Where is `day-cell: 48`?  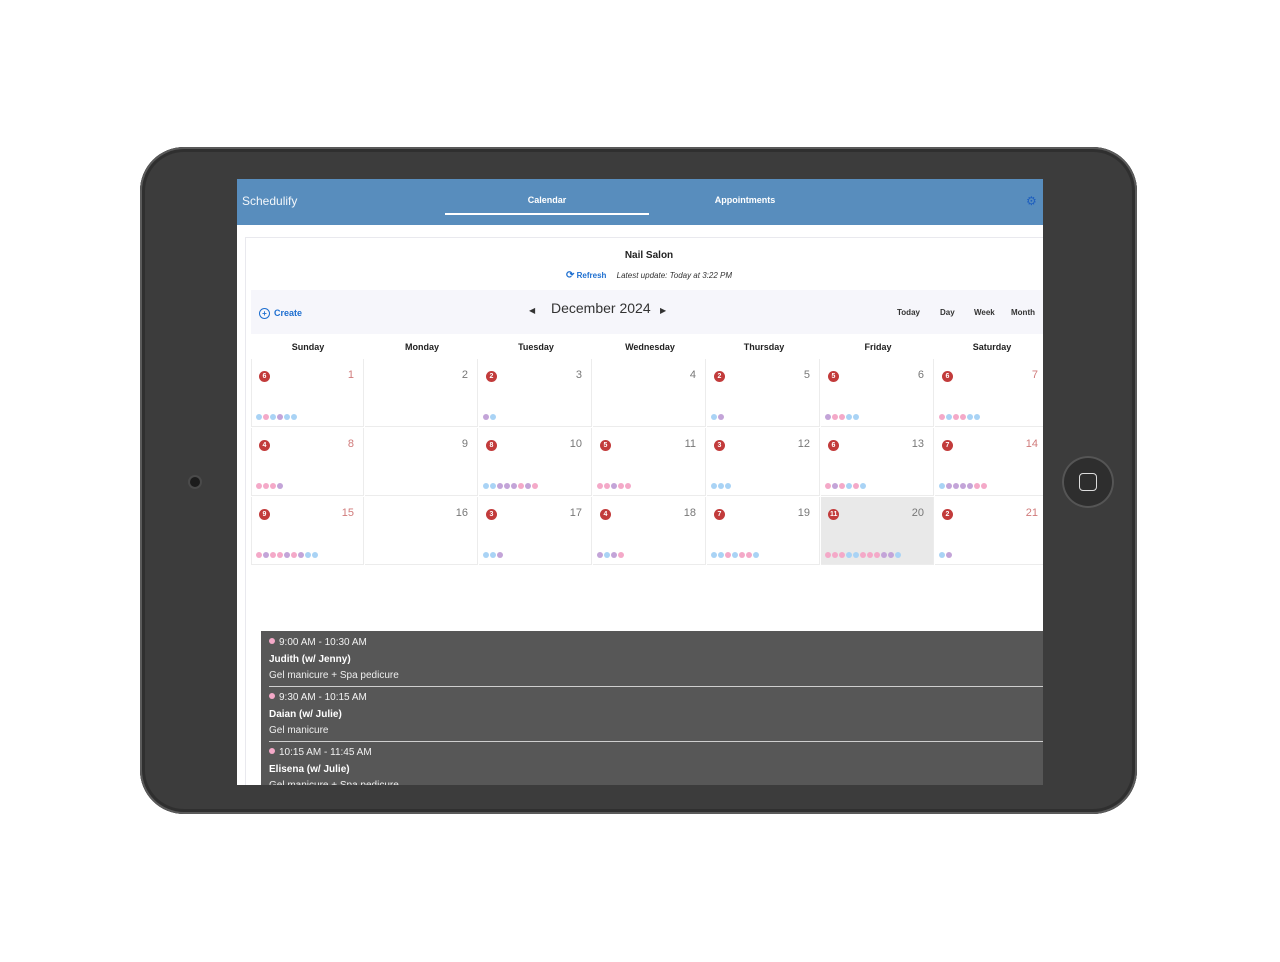 day-cell: 48 is located at coordinates (307, 462).